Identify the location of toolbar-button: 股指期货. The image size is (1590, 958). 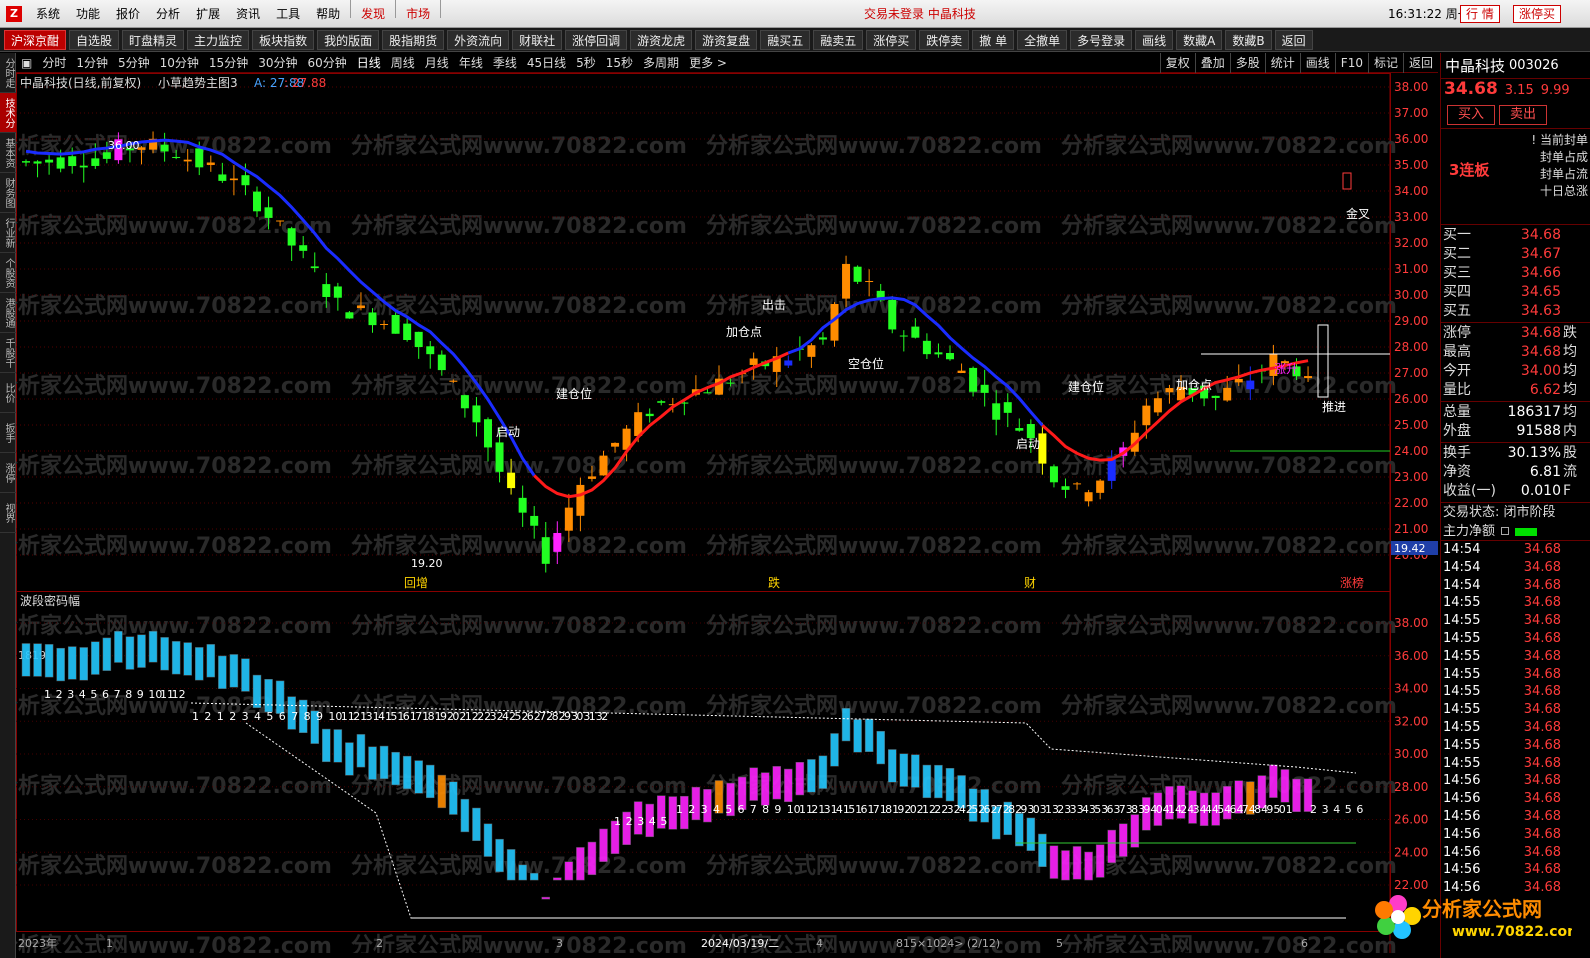
(413, 39).